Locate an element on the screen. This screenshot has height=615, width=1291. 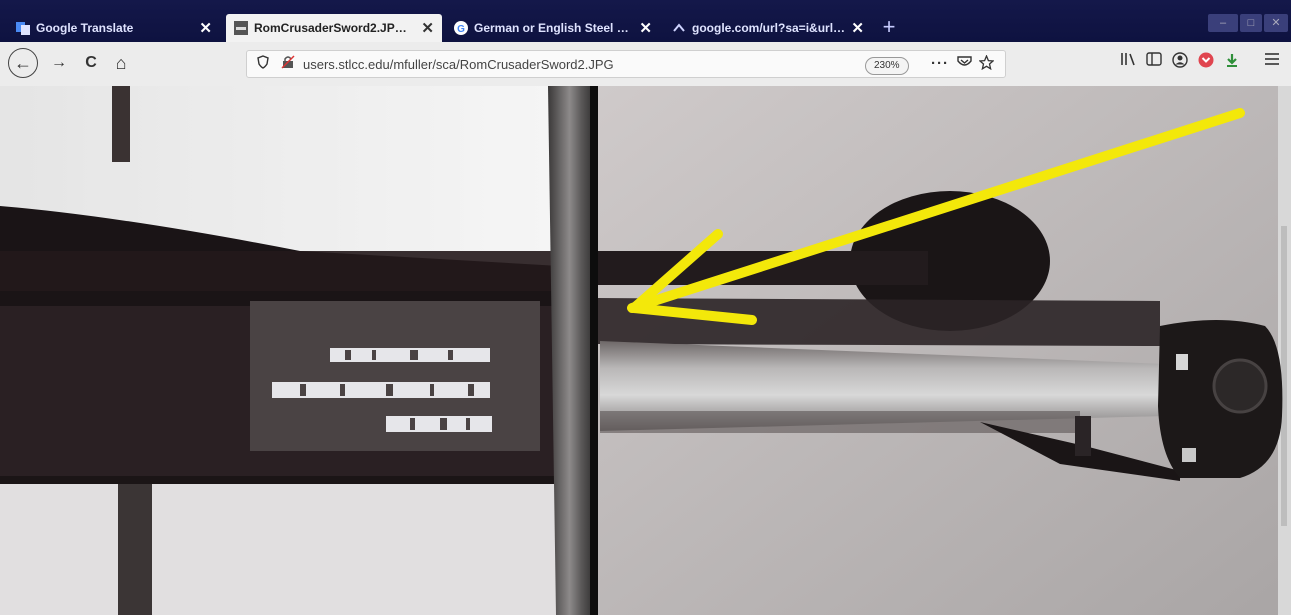
tab-title: RomCrusaderSword2.JPG (JPEG is located at coordinates (334, 28).